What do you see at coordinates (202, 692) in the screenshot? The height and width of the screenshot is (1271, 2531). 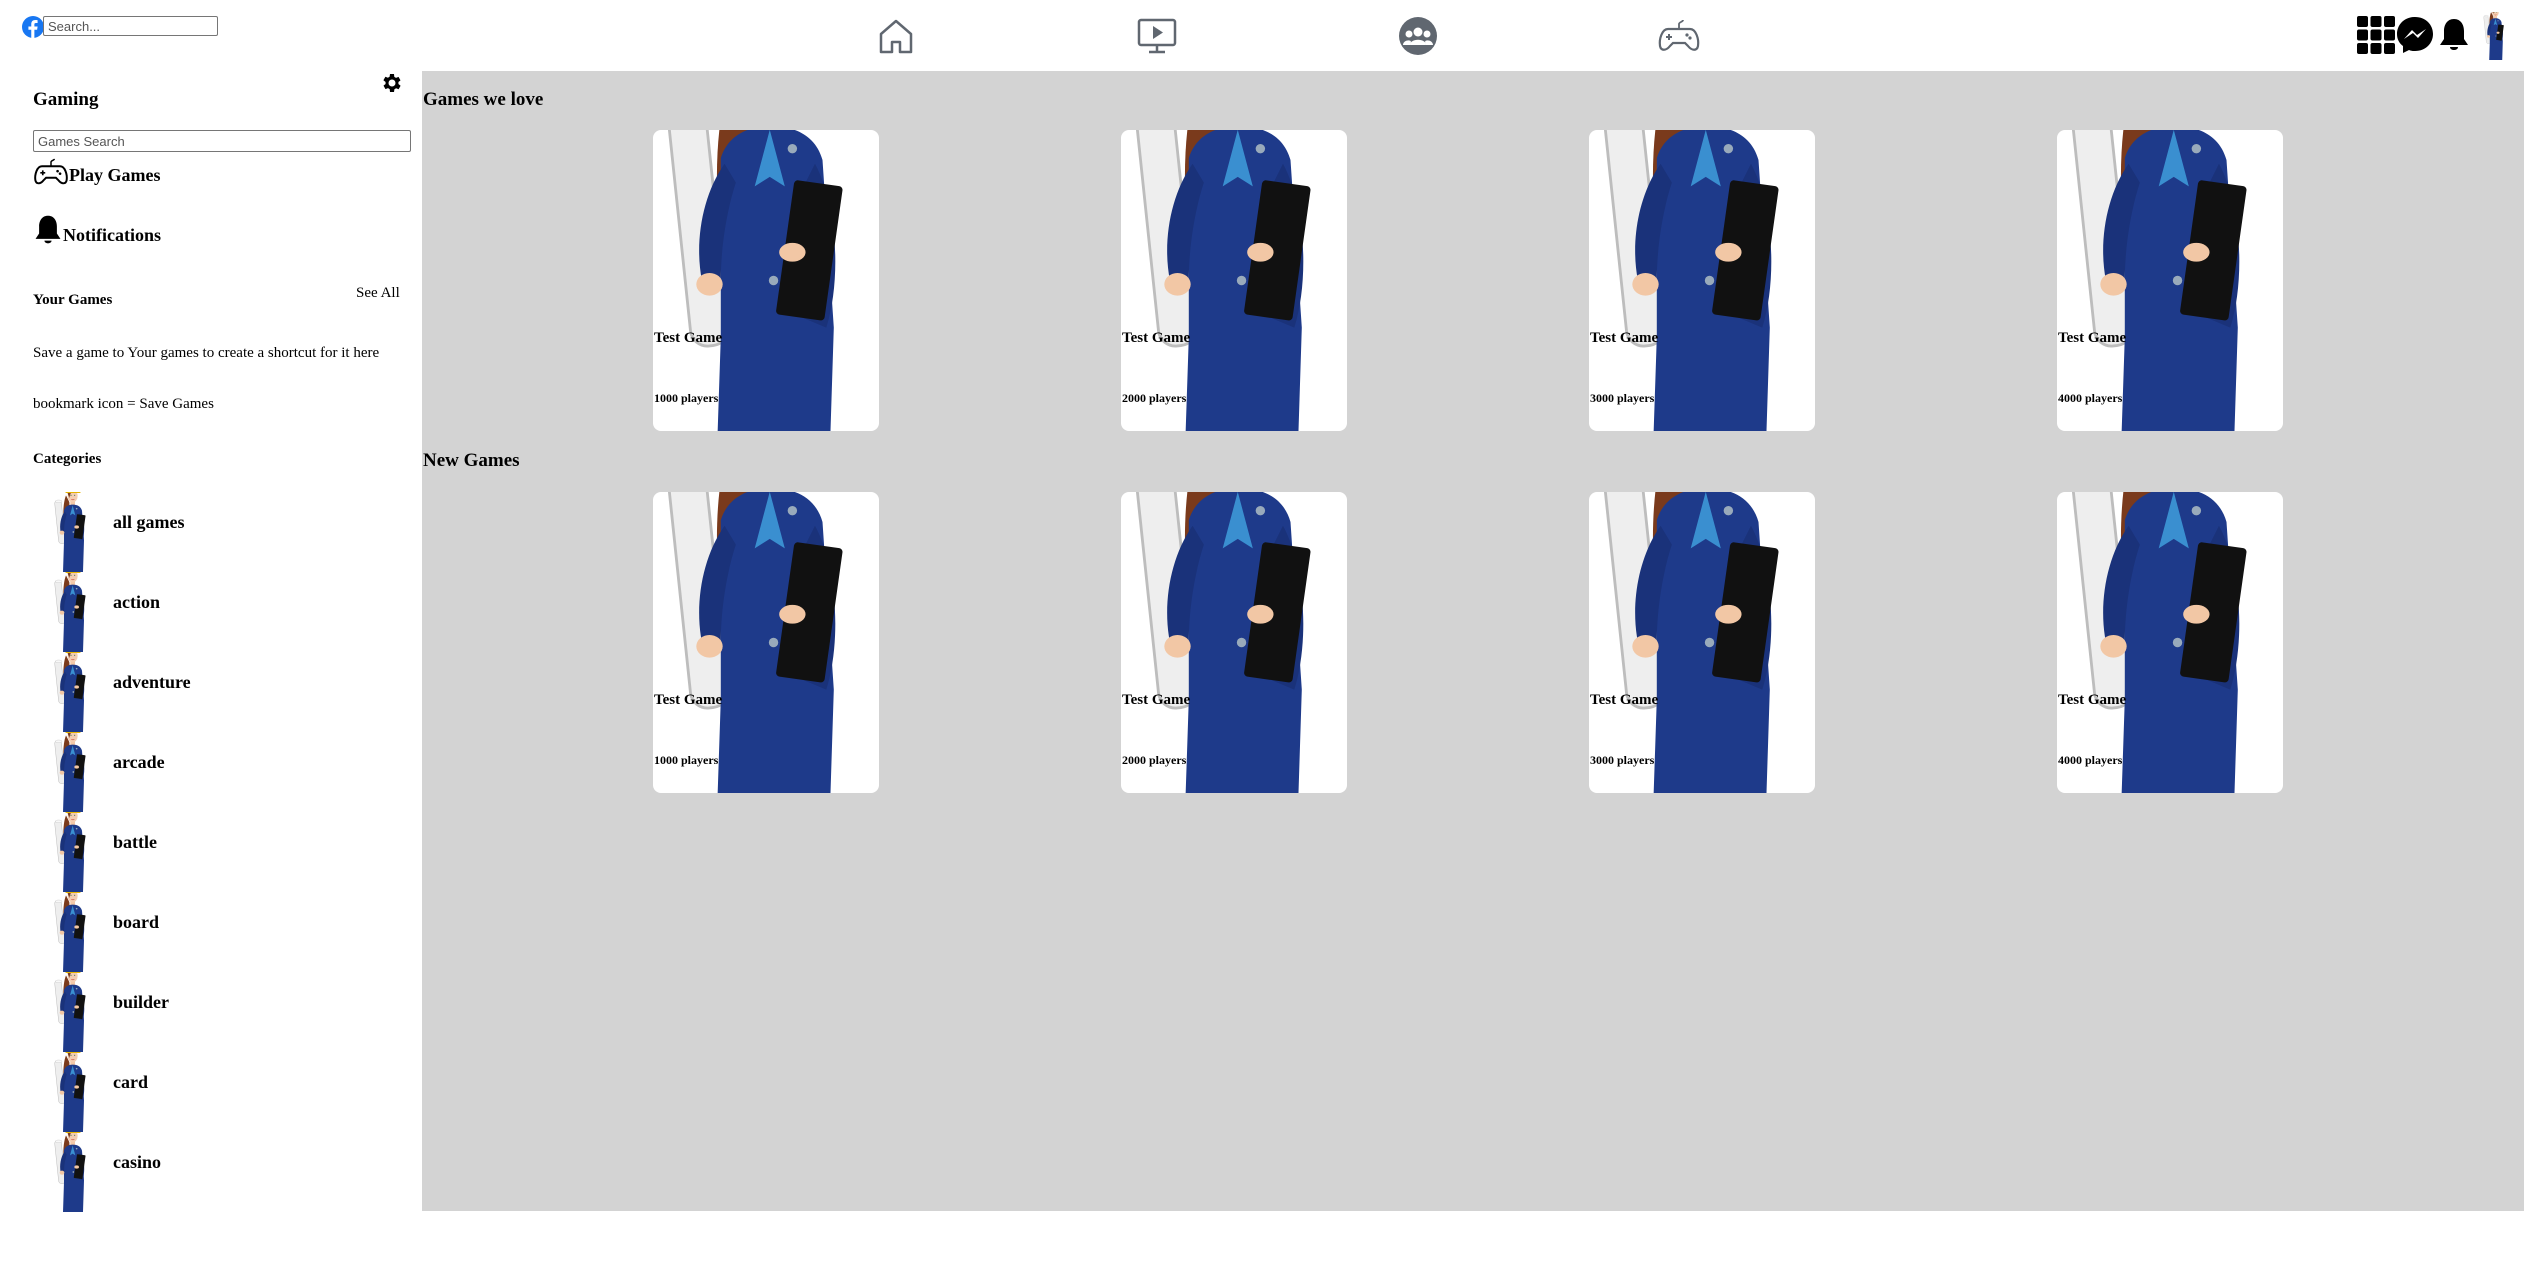 I see `category-item: adventure` at bounding box center [202, 692].